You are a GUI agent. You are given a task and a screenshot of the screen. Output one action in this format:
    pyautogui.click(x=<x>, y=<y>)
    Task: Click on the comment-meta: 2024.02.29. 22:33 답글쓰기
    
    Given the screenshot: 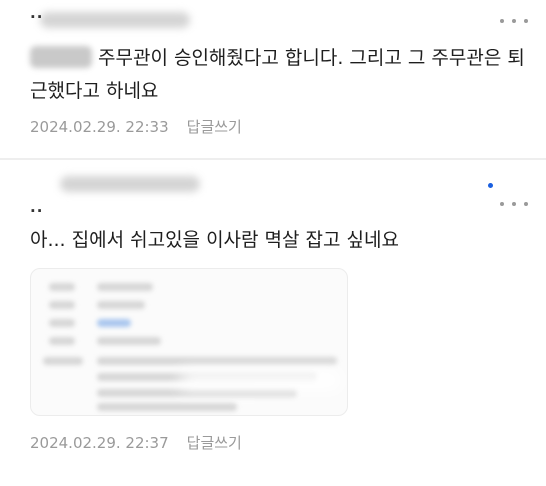 What is the action you would take?
    pyautogui.click(x=136, y=126)
    